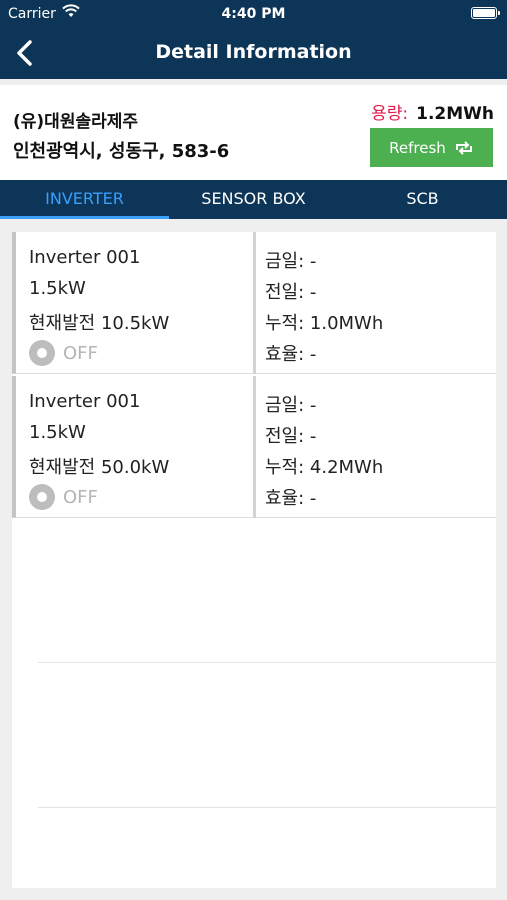 This screenshot has width=507, height=900. What do you see at coordinates (378, 447) in the screenshot?
I see `inverter-stats: 금일: - 전일: - 누적: 4.2MWh 효율: -` at bounding box center [378, 447].